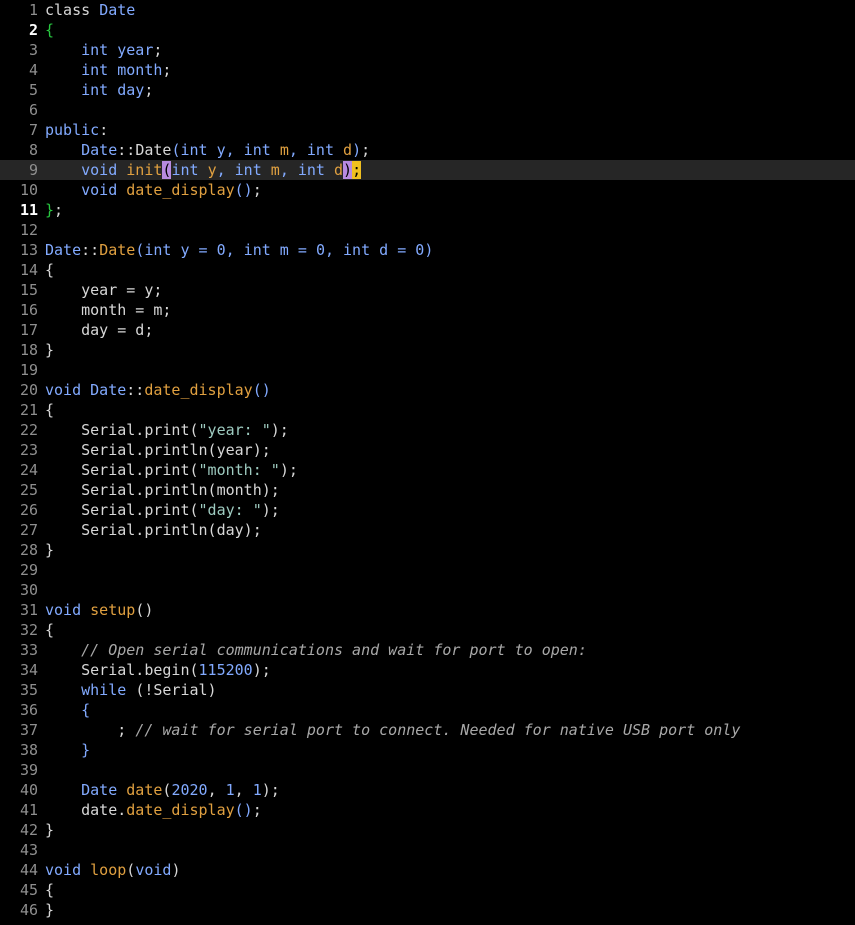 The image size is (855, 925). I want to click on code-line: 46}, so click(427, 910).